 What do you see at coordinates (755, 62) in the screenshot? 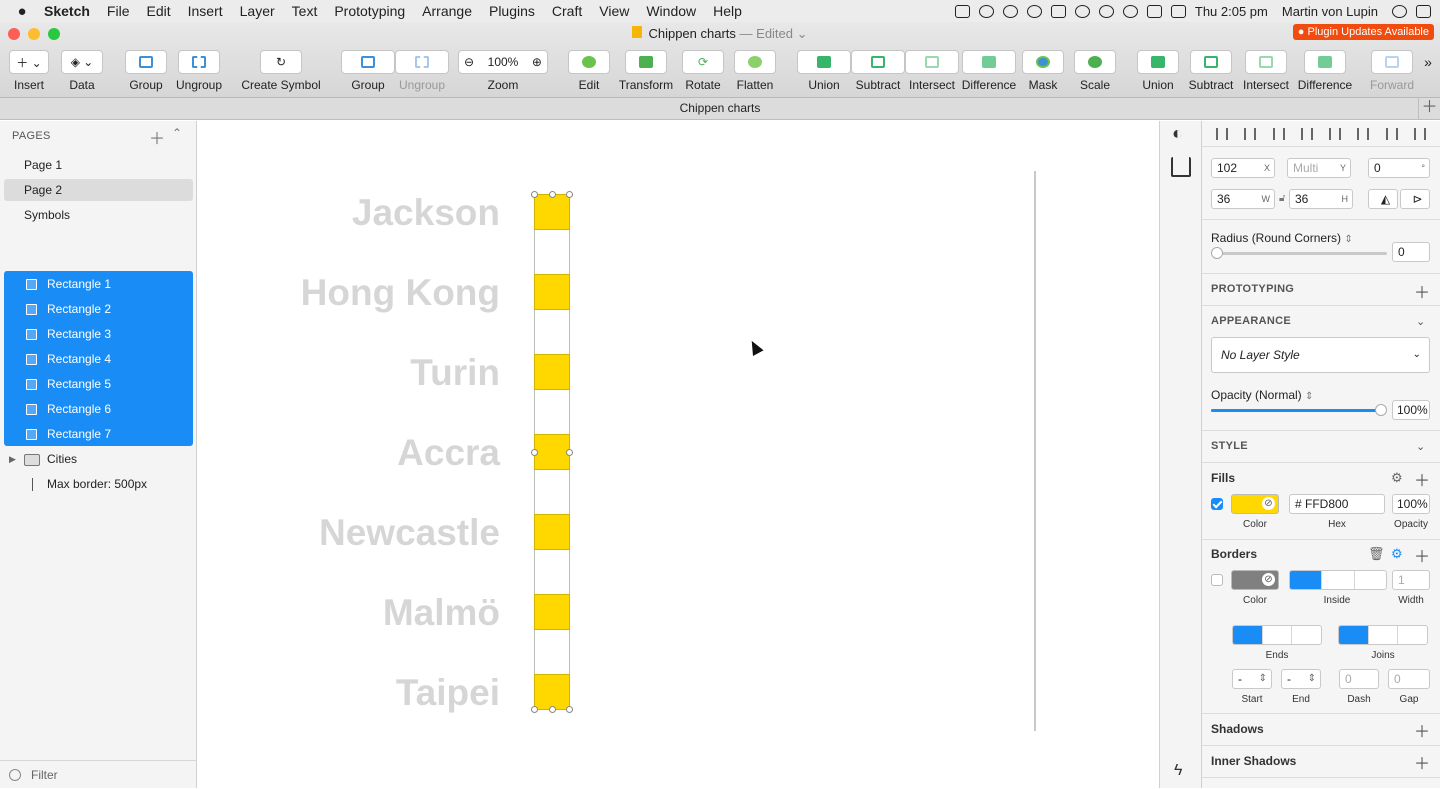
I see `flatten-icon` at bounding box center [755, 62].